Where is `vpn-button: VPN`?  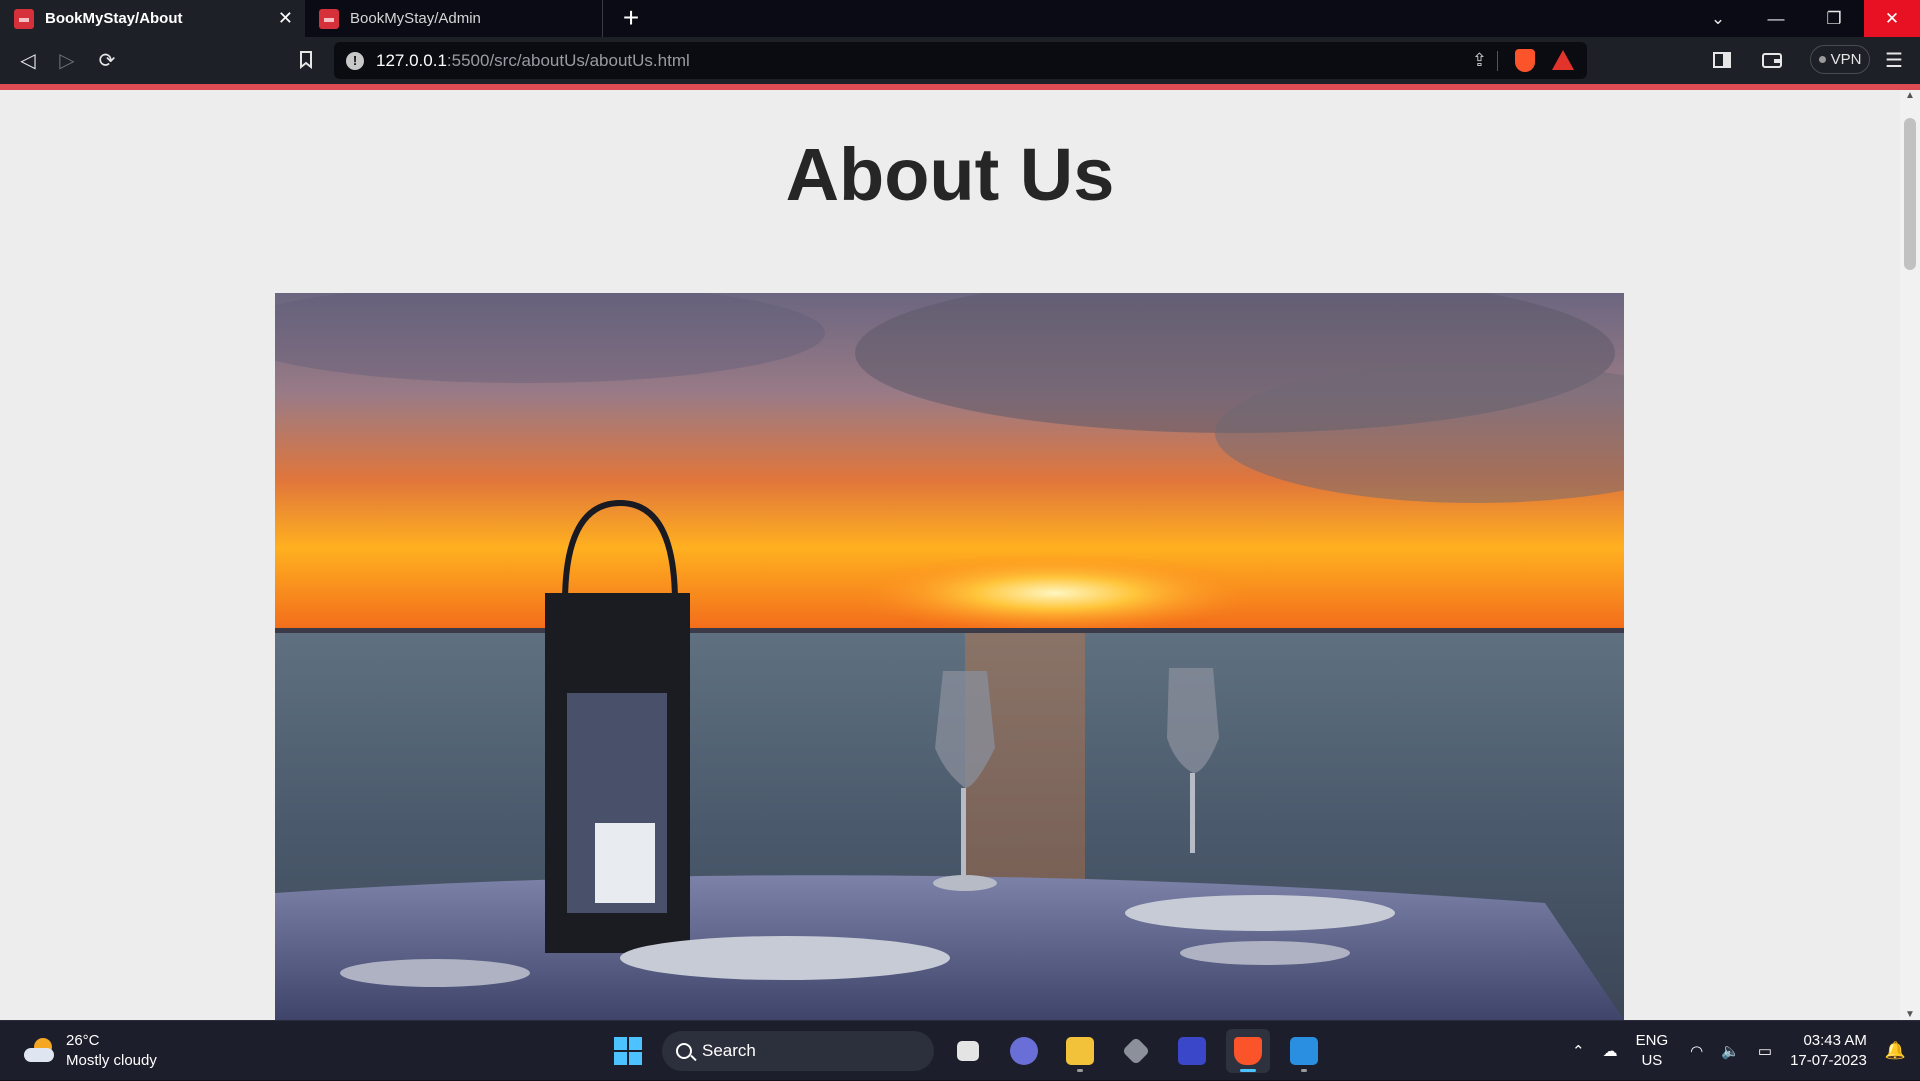 vpn-button: VPN is located at coordinates (1840, 59).